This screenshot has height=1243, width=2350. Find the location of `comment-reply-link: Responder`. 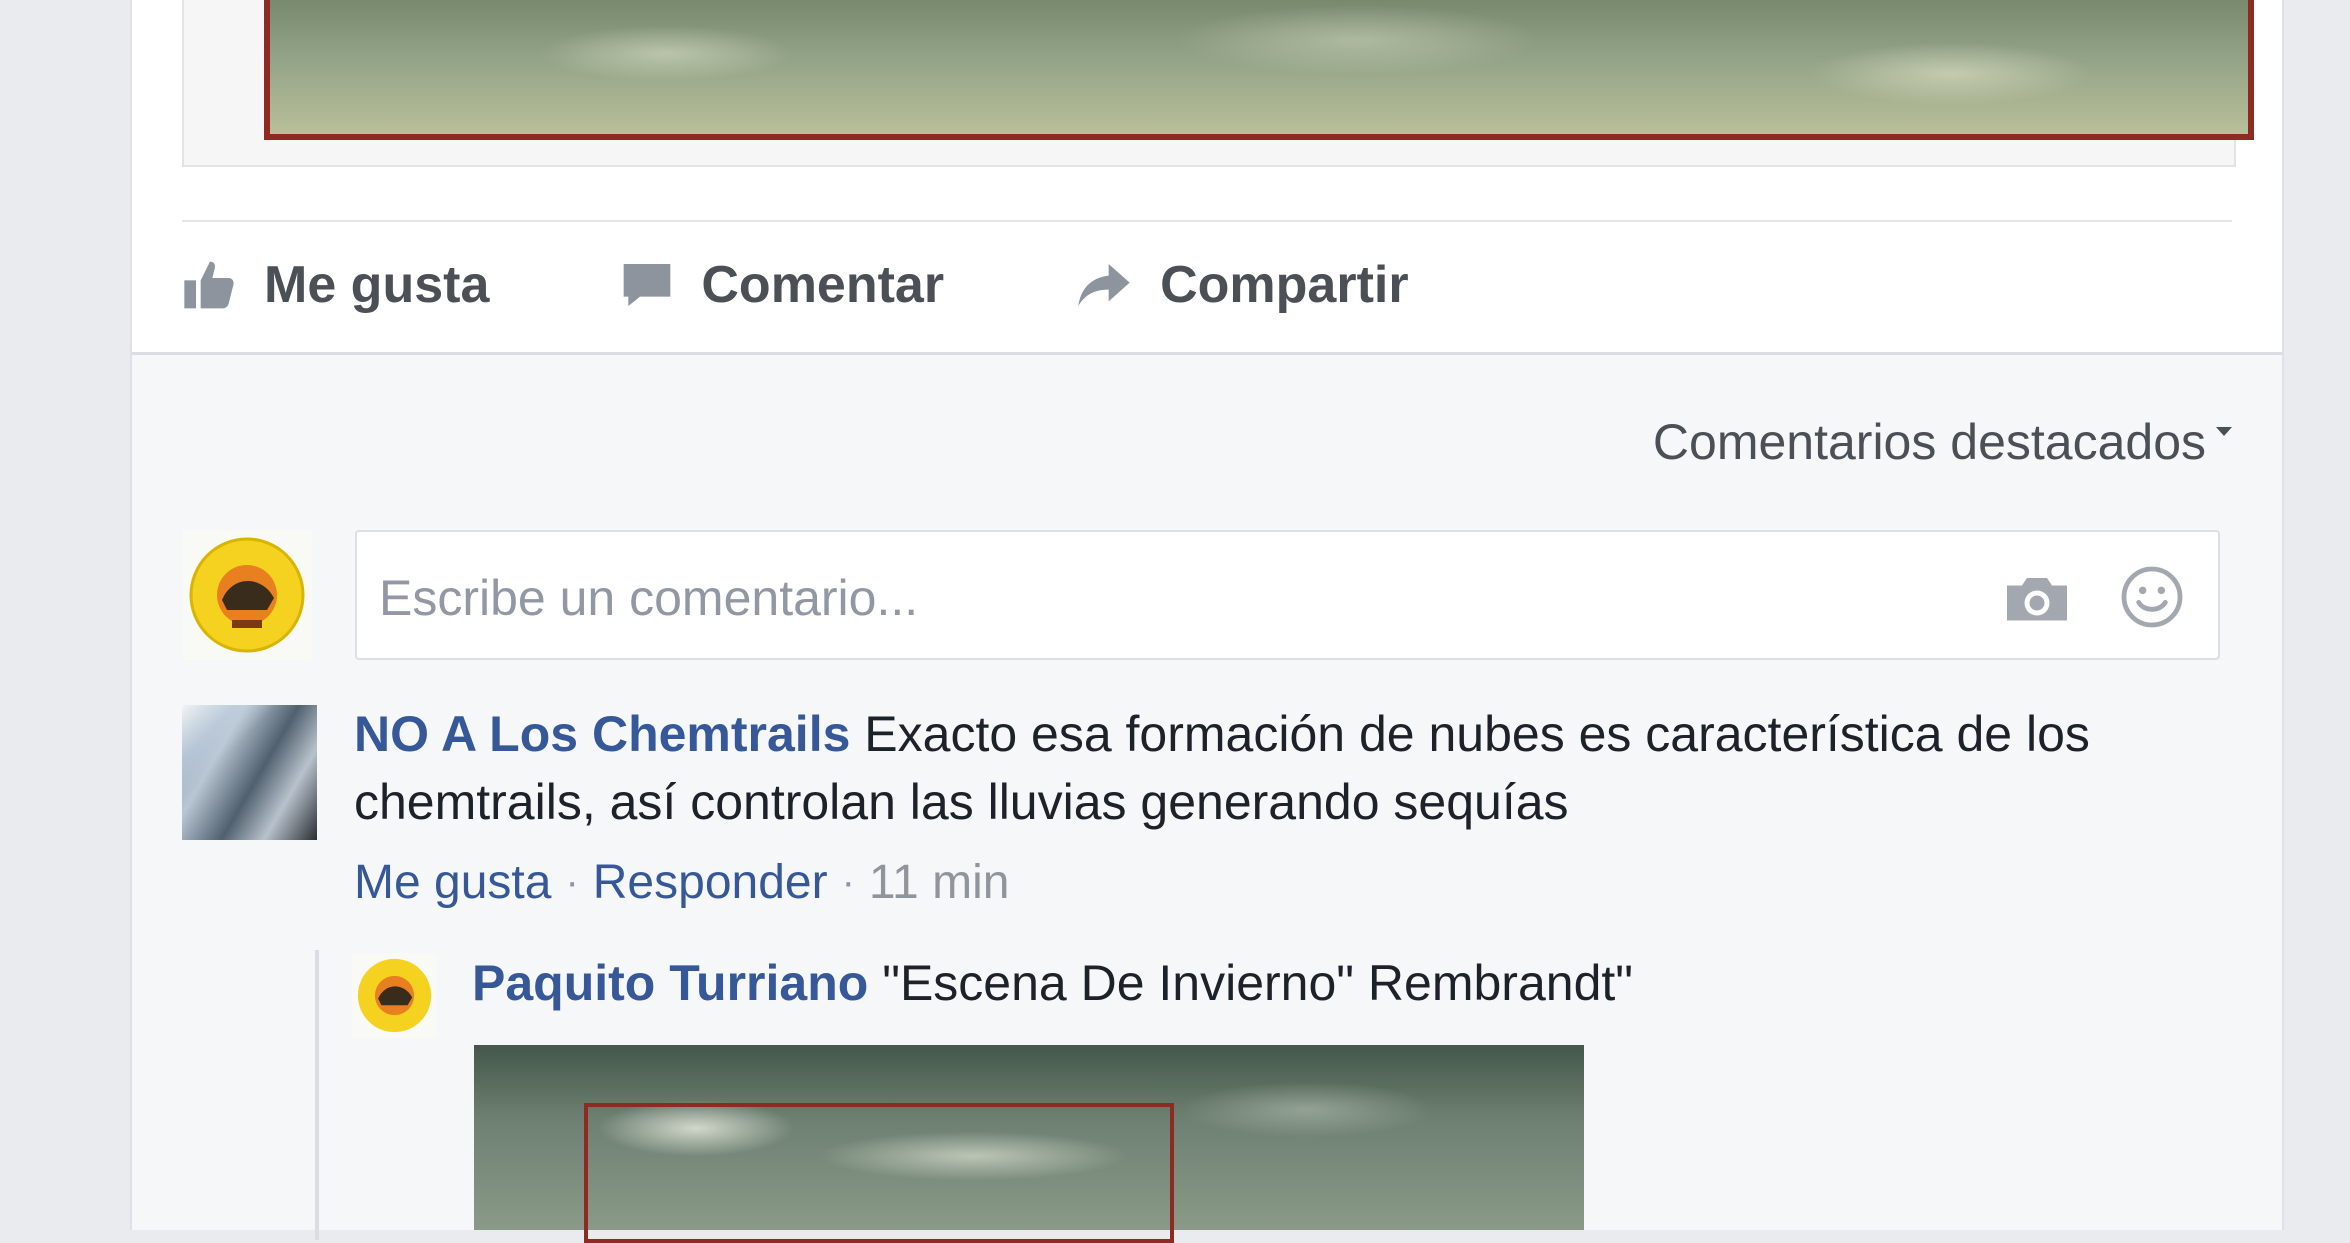

comment-reply-link: Responder is located at coordinates (710, 882).